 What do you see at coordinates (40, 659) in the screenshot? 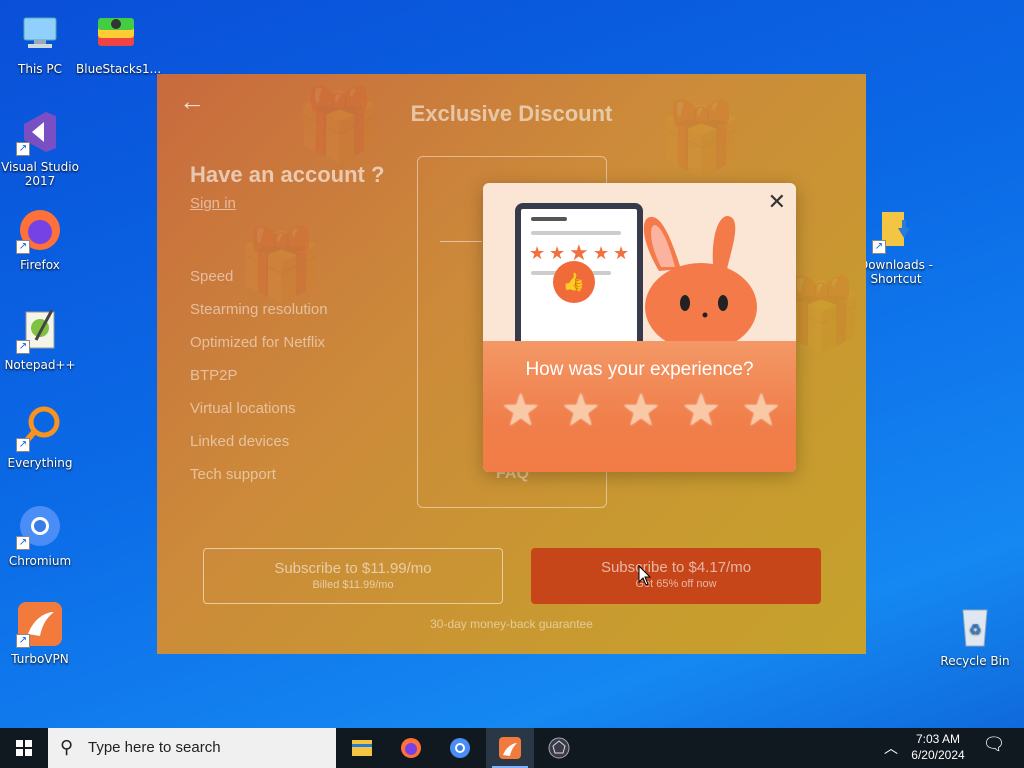
I see `desktop-icon-label: TurboVPN` at bounding box center [40, 659].